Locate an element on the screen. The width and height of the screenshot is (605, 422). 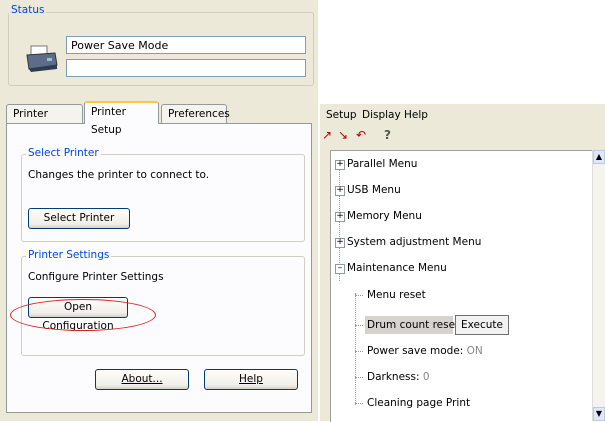
scroll-down-icon: ▼ is located at coordinates (599, 414).